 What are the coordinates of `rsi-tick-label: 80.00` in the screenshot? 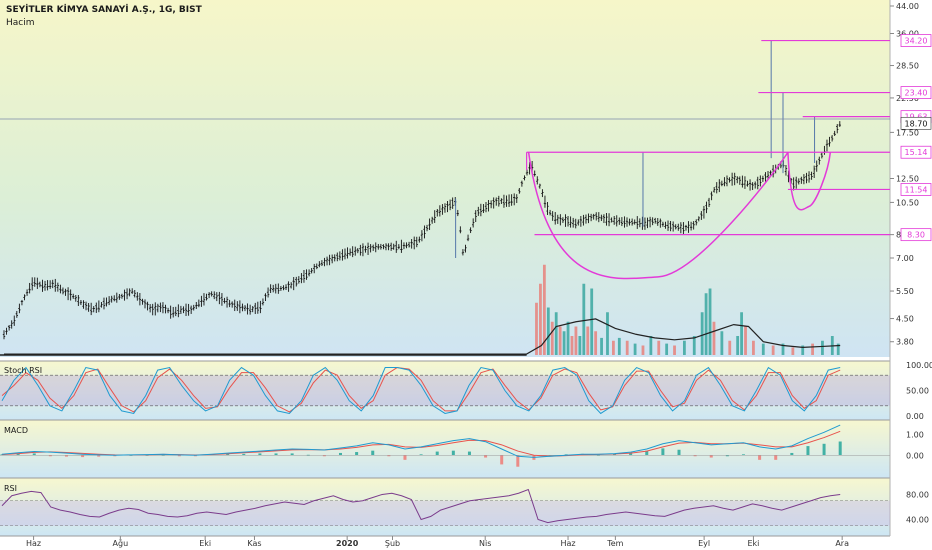 It's located at (917, 495).